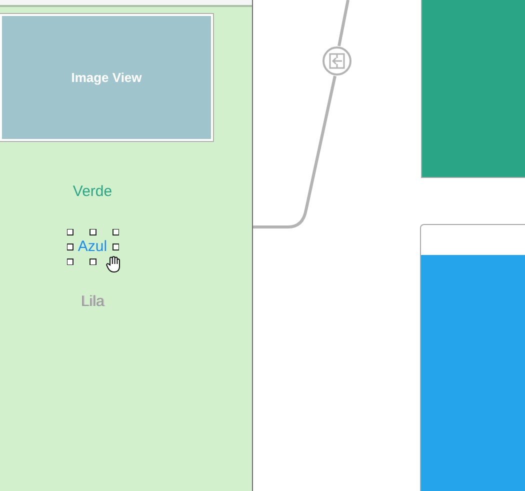 Image resolution: width=525 pixels, height=491 pixels. I want to click on hand-cursor-icon, so click(113, 264).